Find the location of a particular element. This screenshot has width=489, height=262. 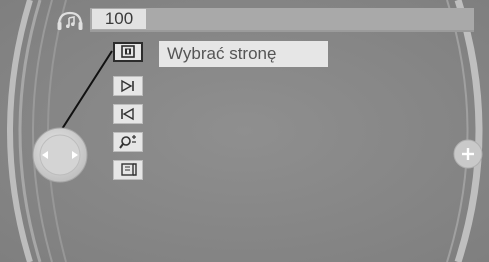

headphone-note-icon is located at coordinates (70, 21).